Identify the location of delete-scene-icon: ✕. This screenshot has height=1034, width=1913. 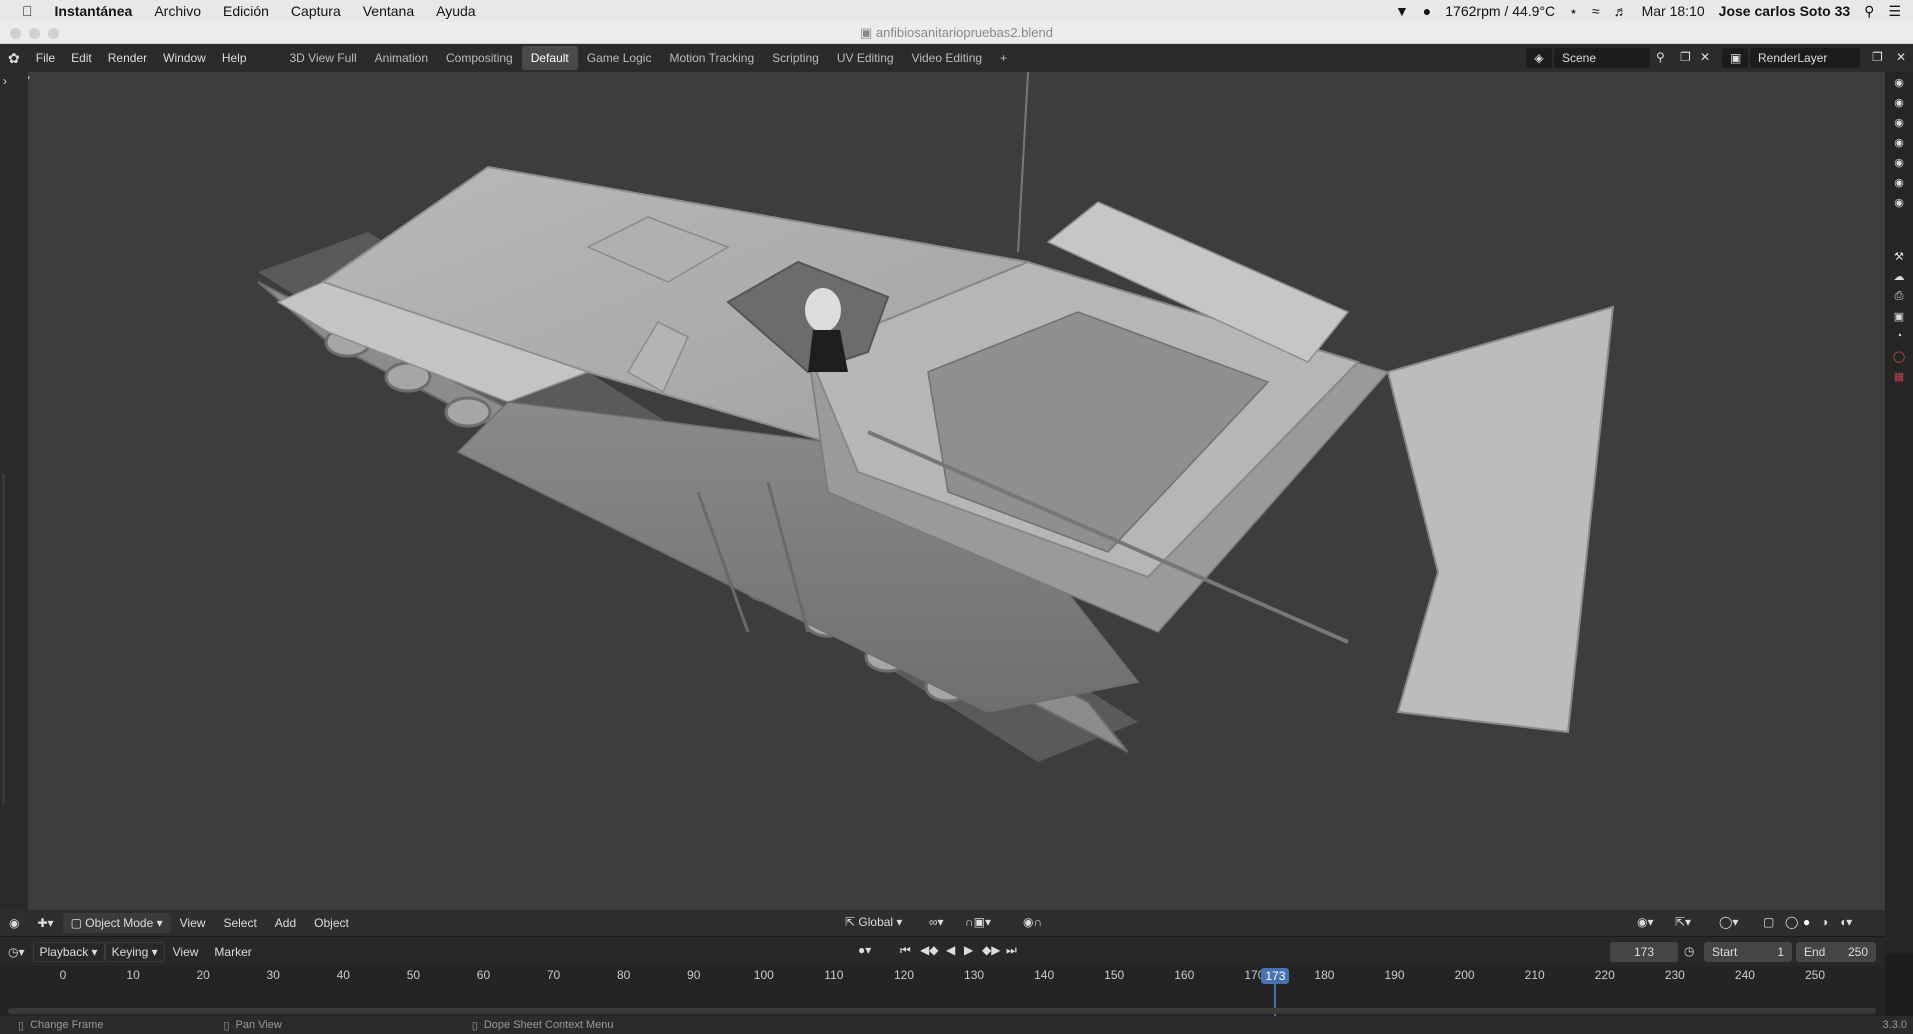
(1705, 57).